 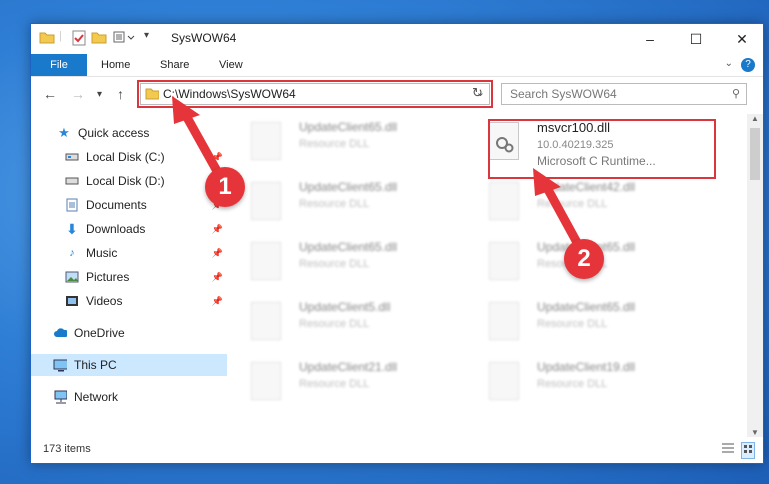 What do you see at coordinates (584, 259) in the screenshot?
I see `step-2-badge: 2` at bounding box center [584, 259].